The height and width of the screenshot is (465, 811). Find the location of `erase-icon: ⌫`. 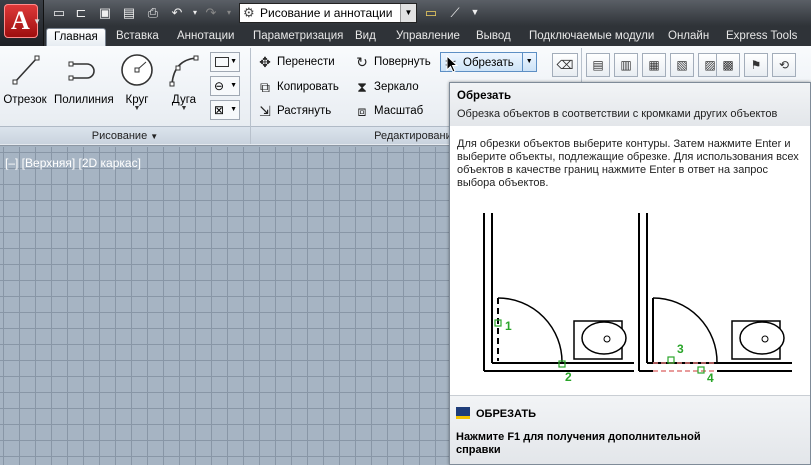

erase-icon: ⌫ is located at coordinates (565, 65).